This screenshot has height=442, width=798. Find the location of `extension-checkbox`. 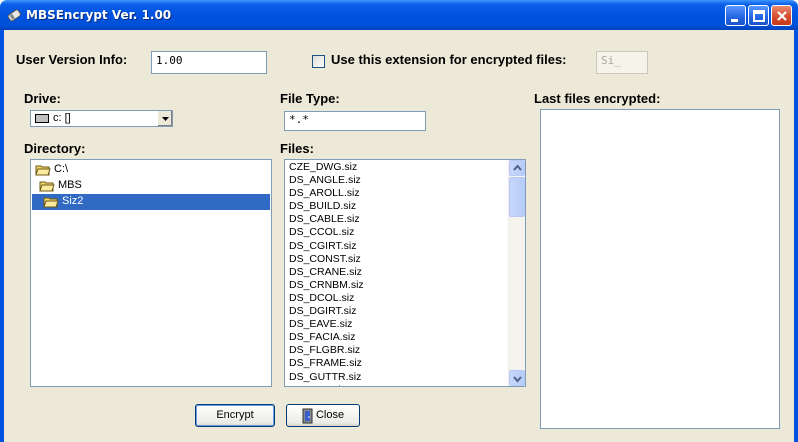

extension-checkbox is located at coordinates (318, 61).